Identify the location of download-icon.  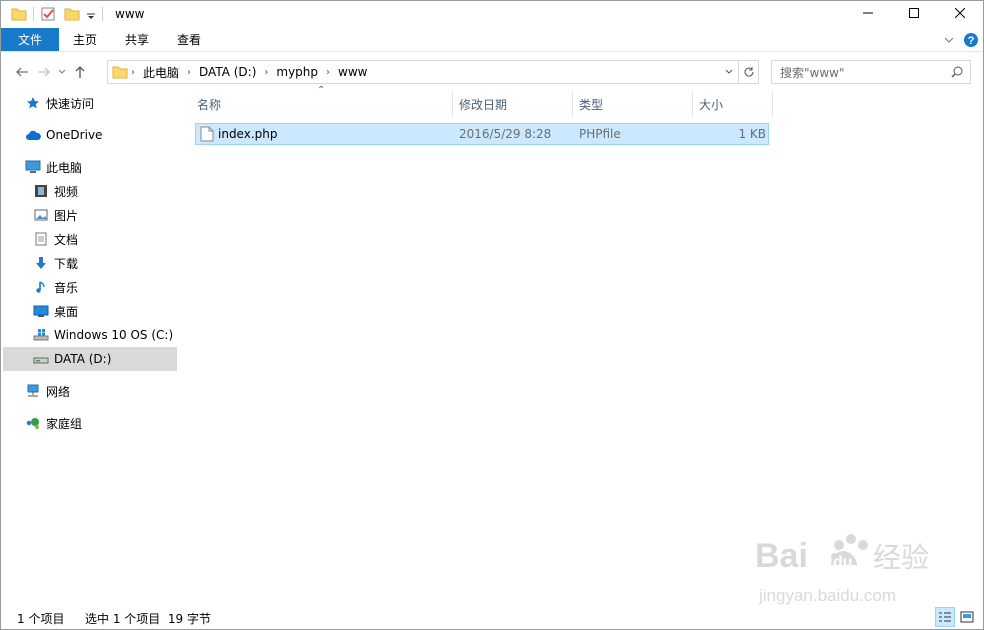
(41, 263).